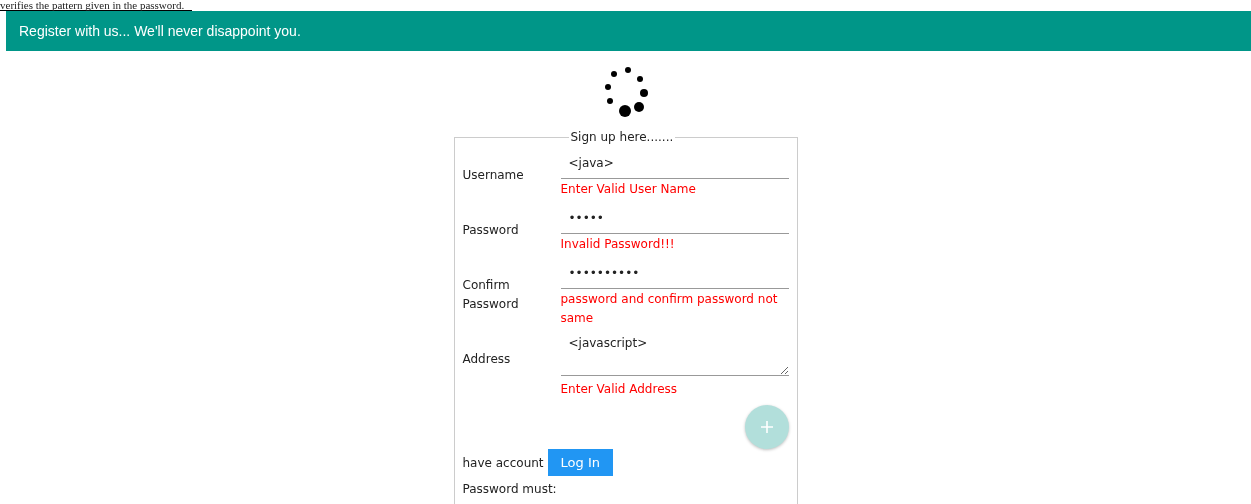  I want to click on field-label: Password, so click(491, 230).